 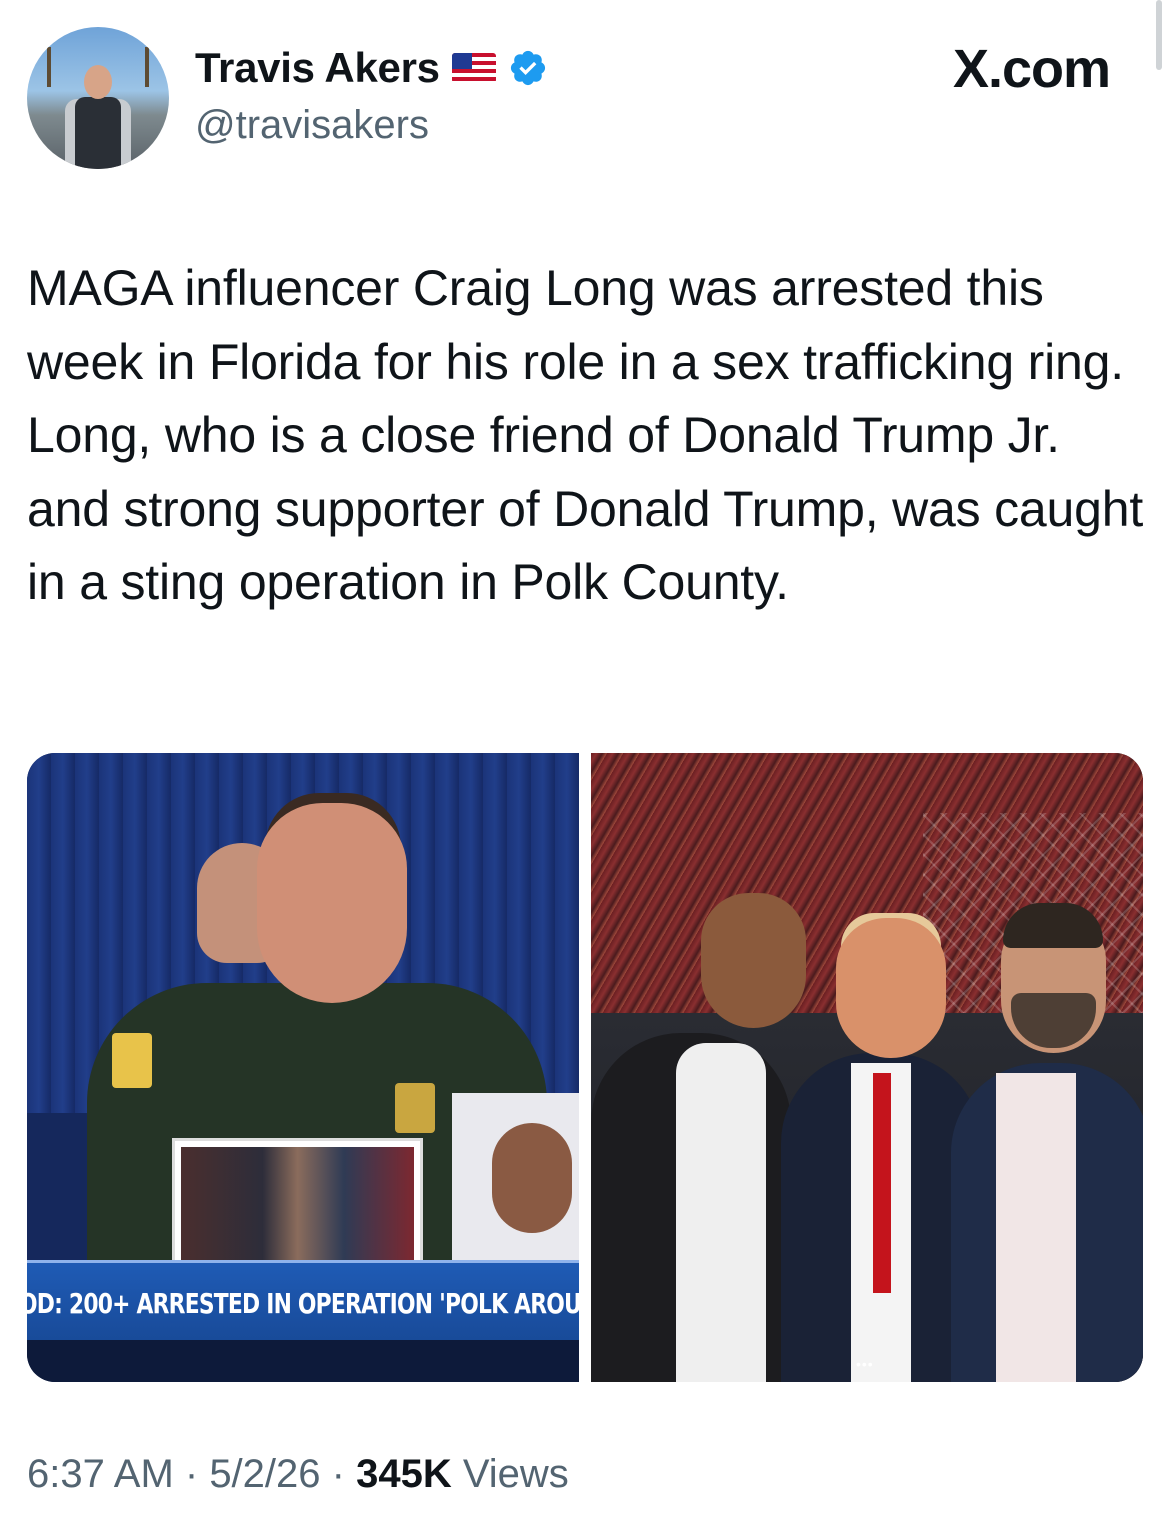 I want to click on views-label: Views, so click(x=510, y=1474).